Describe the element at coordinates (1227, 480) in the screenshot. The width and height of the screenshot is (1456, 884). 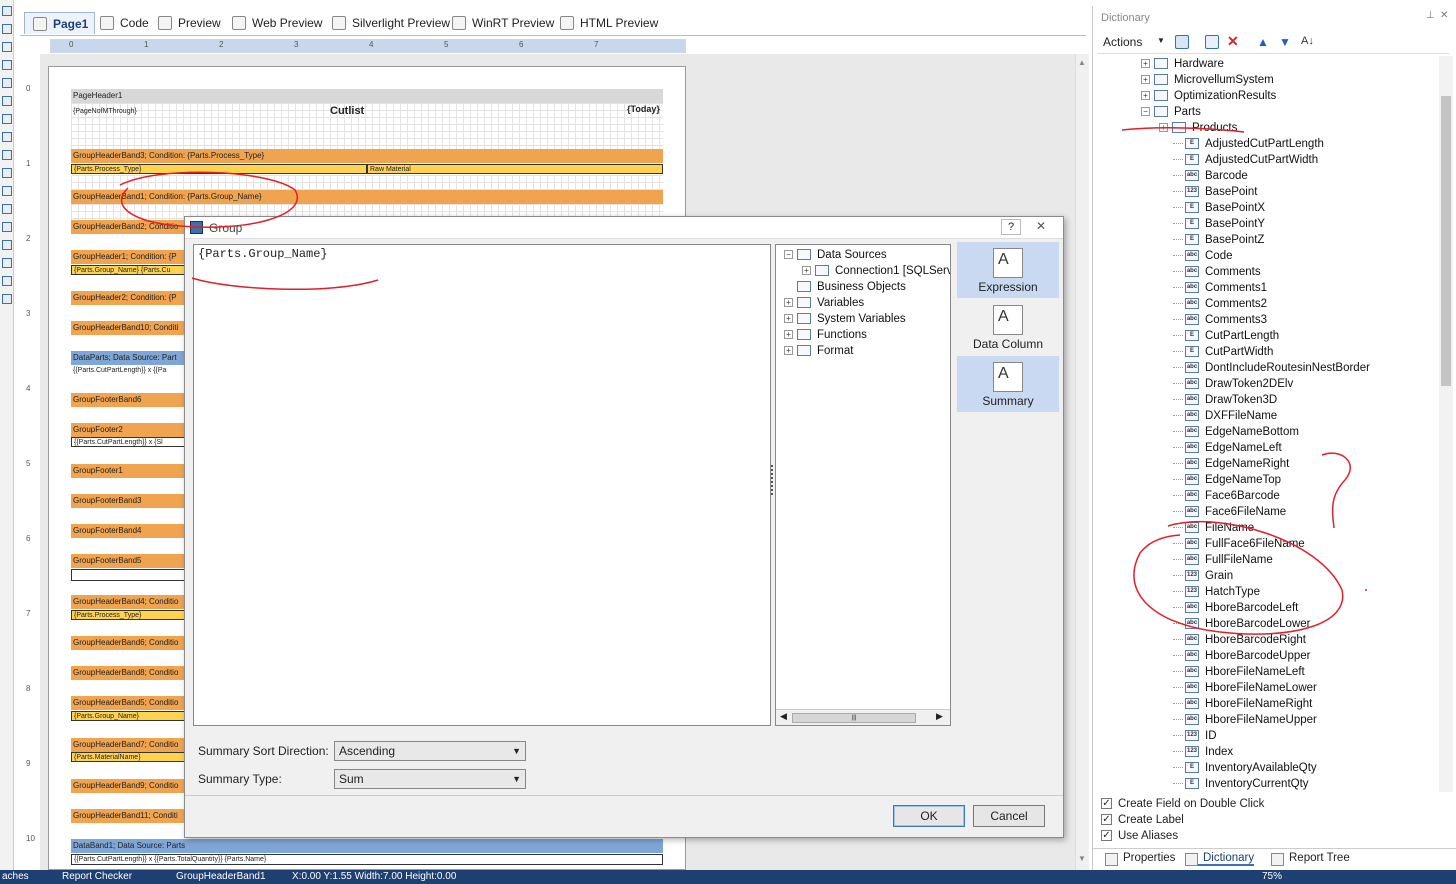
I see `tree-node-column: abc EdgeNameTop` at that location.